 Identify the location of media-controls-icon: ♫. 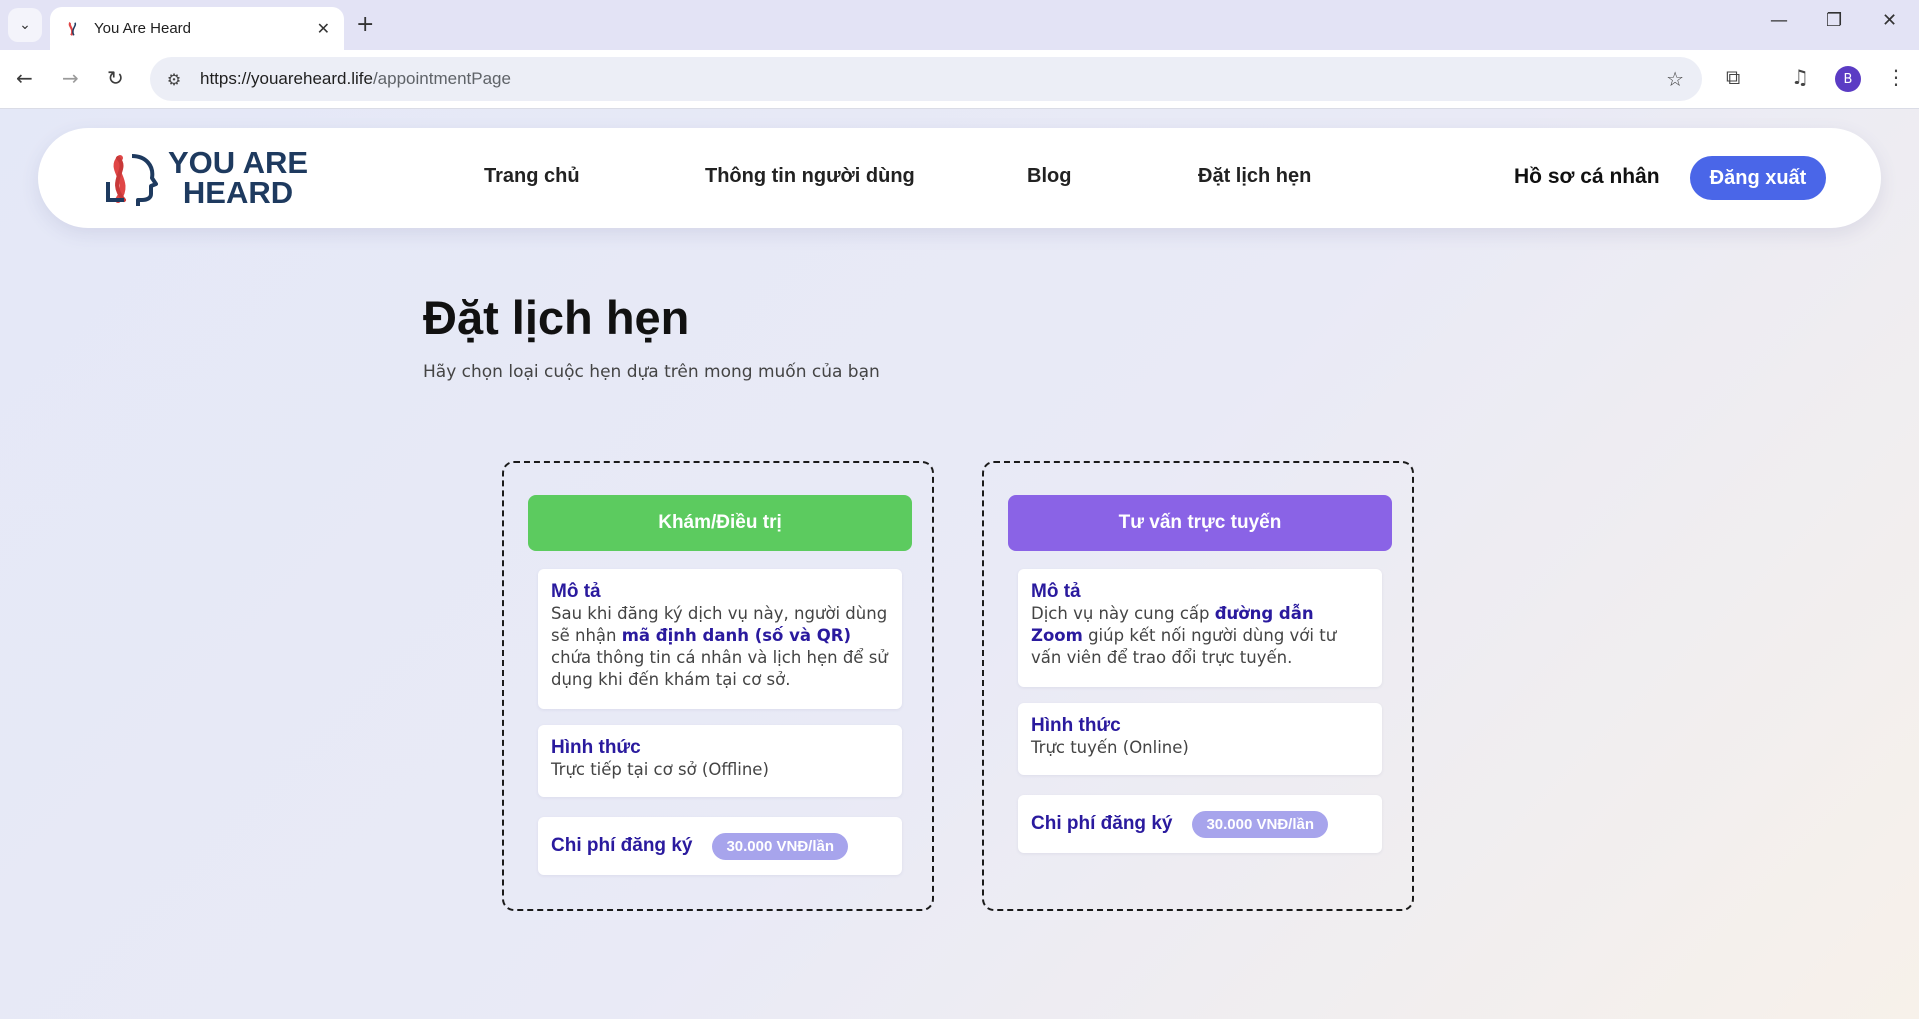
(1800, 77).